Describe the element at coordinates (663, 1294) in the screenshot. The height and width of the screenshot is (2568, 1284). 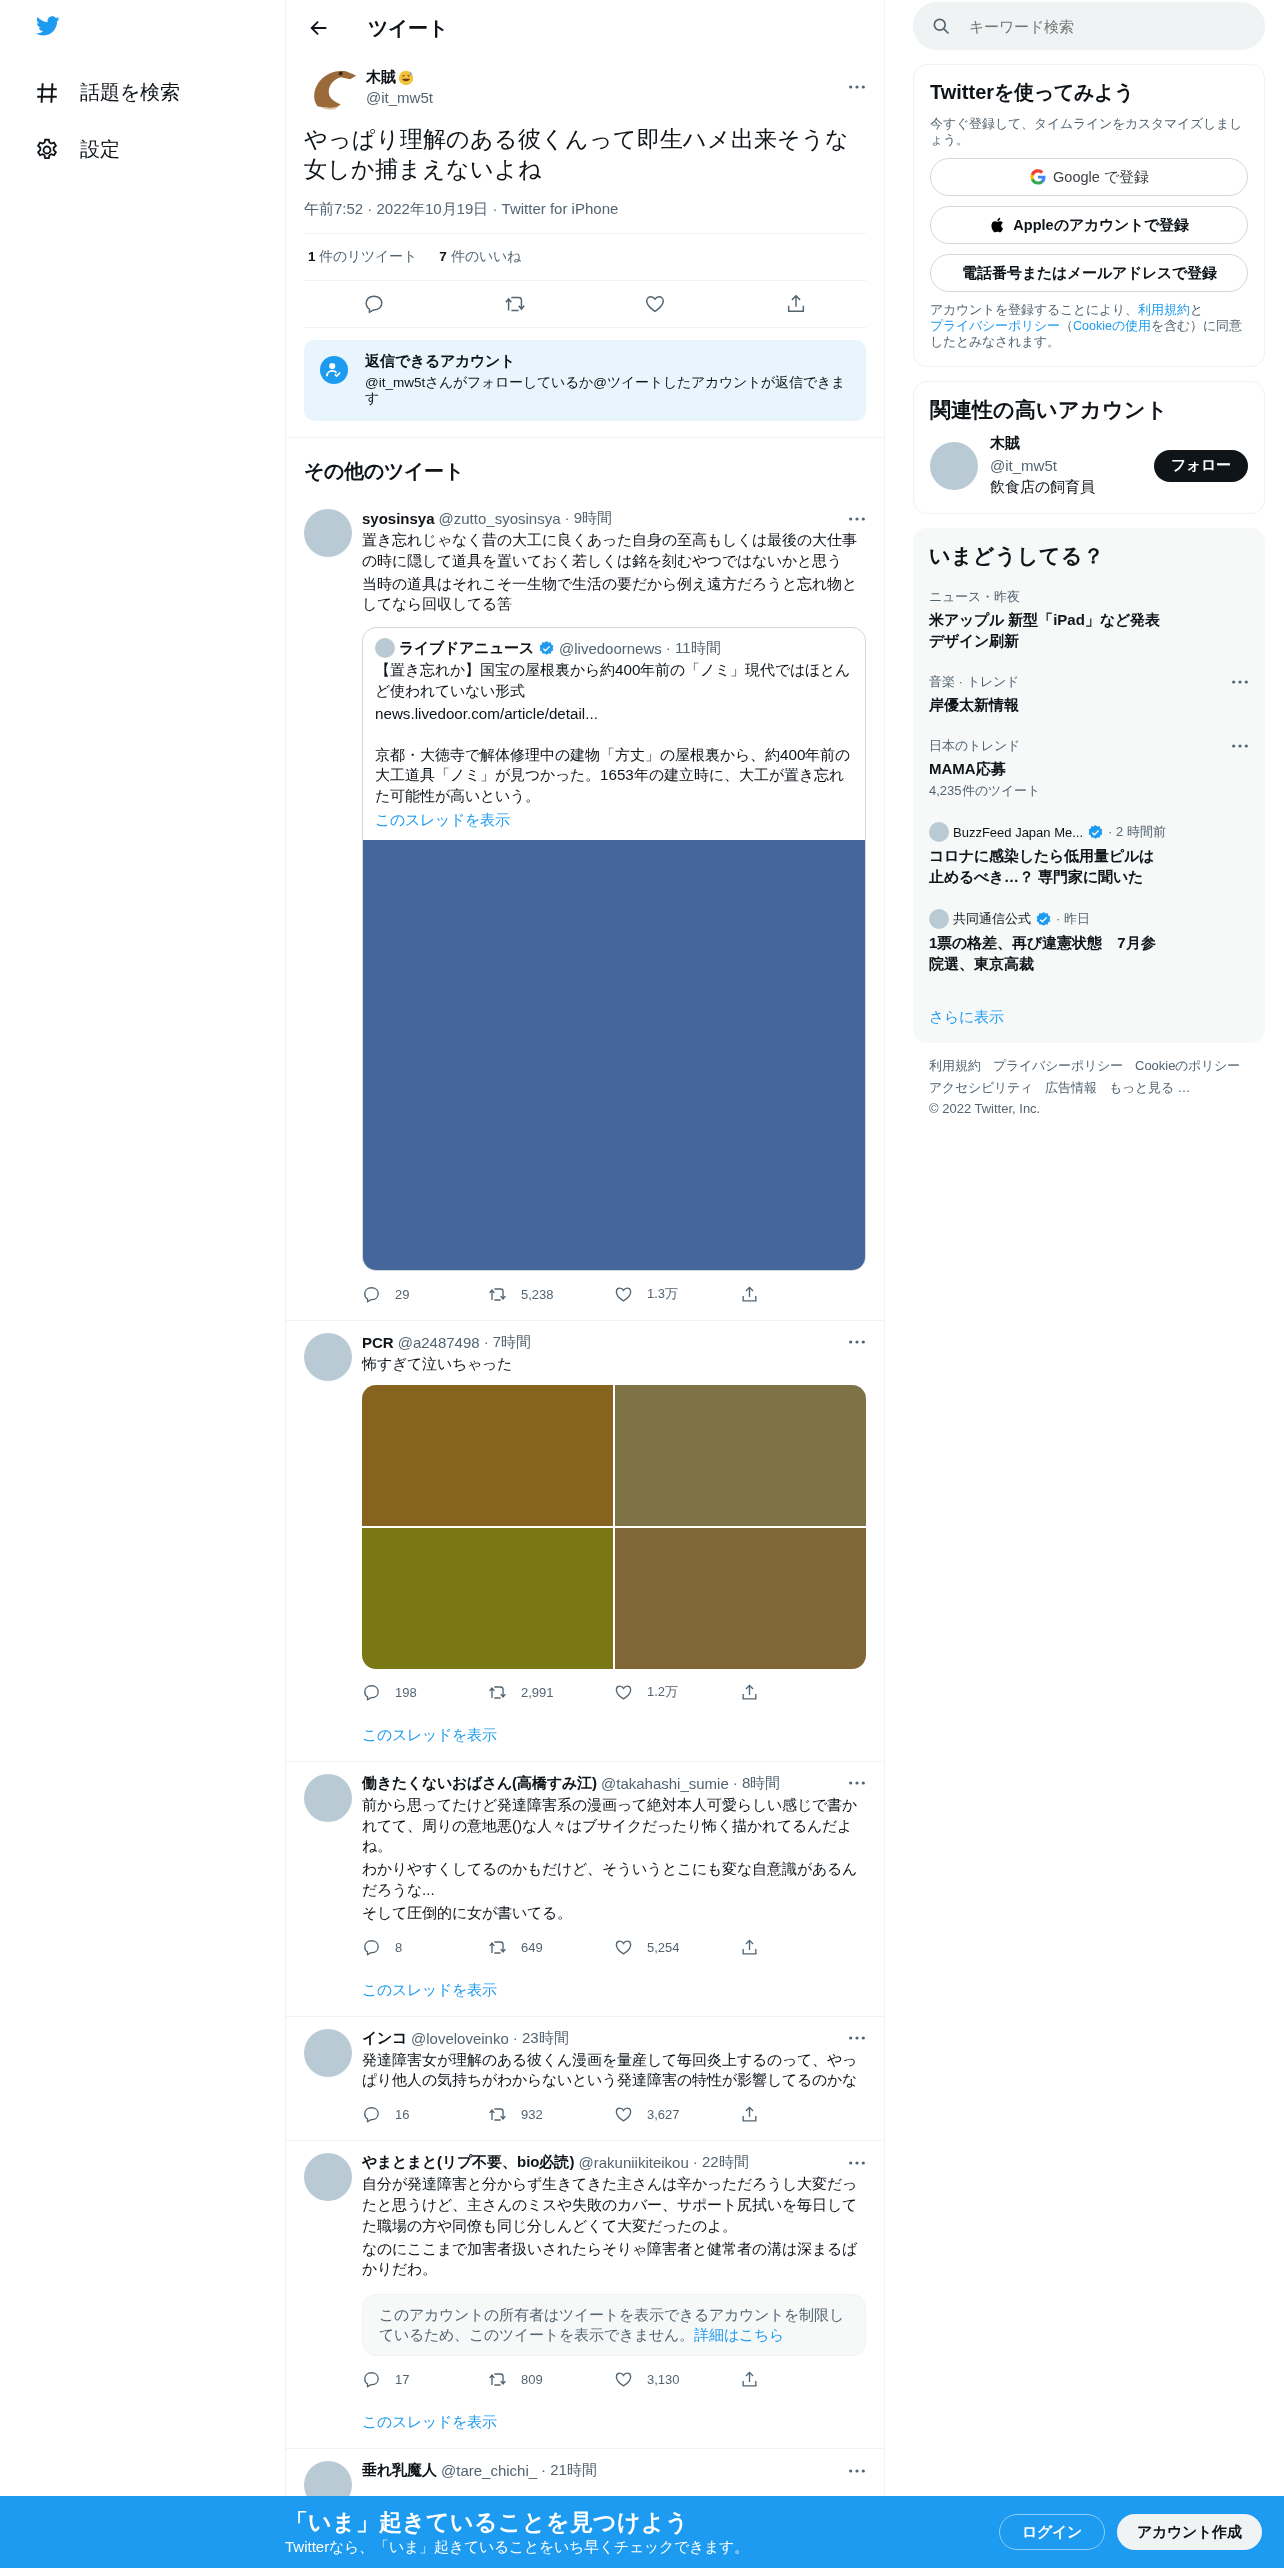
I see `like-count: 1.3万` at that location.